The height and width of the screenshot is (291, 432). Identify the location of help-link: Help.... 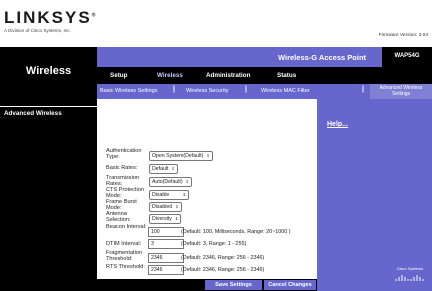
(337, 124).